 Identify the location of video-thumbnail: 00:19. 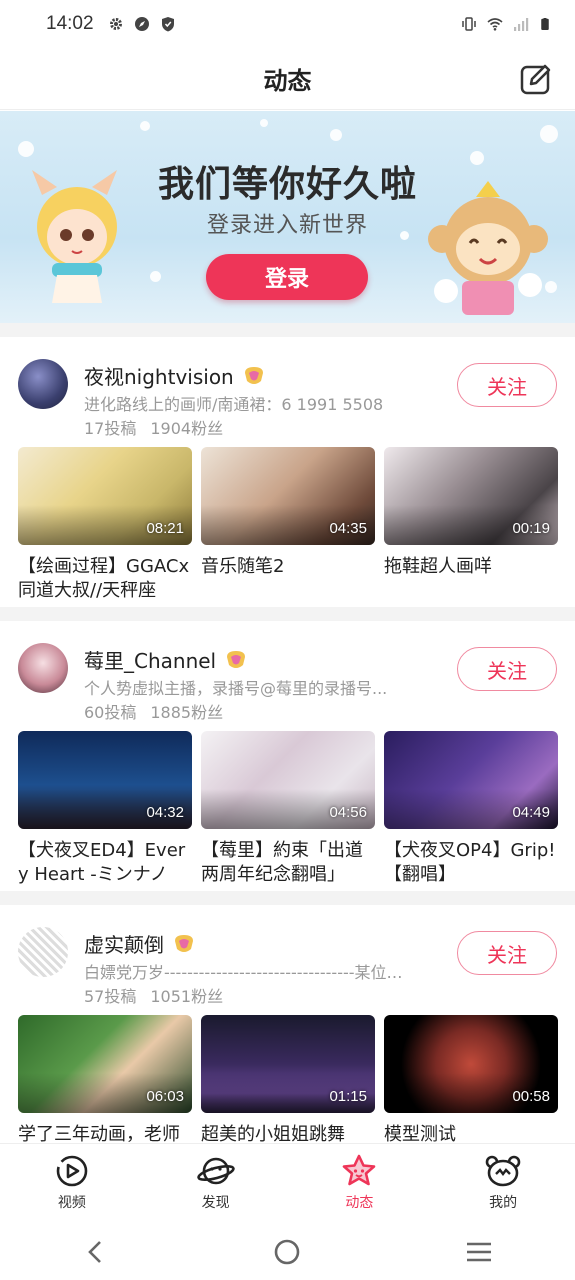
(471, 496).